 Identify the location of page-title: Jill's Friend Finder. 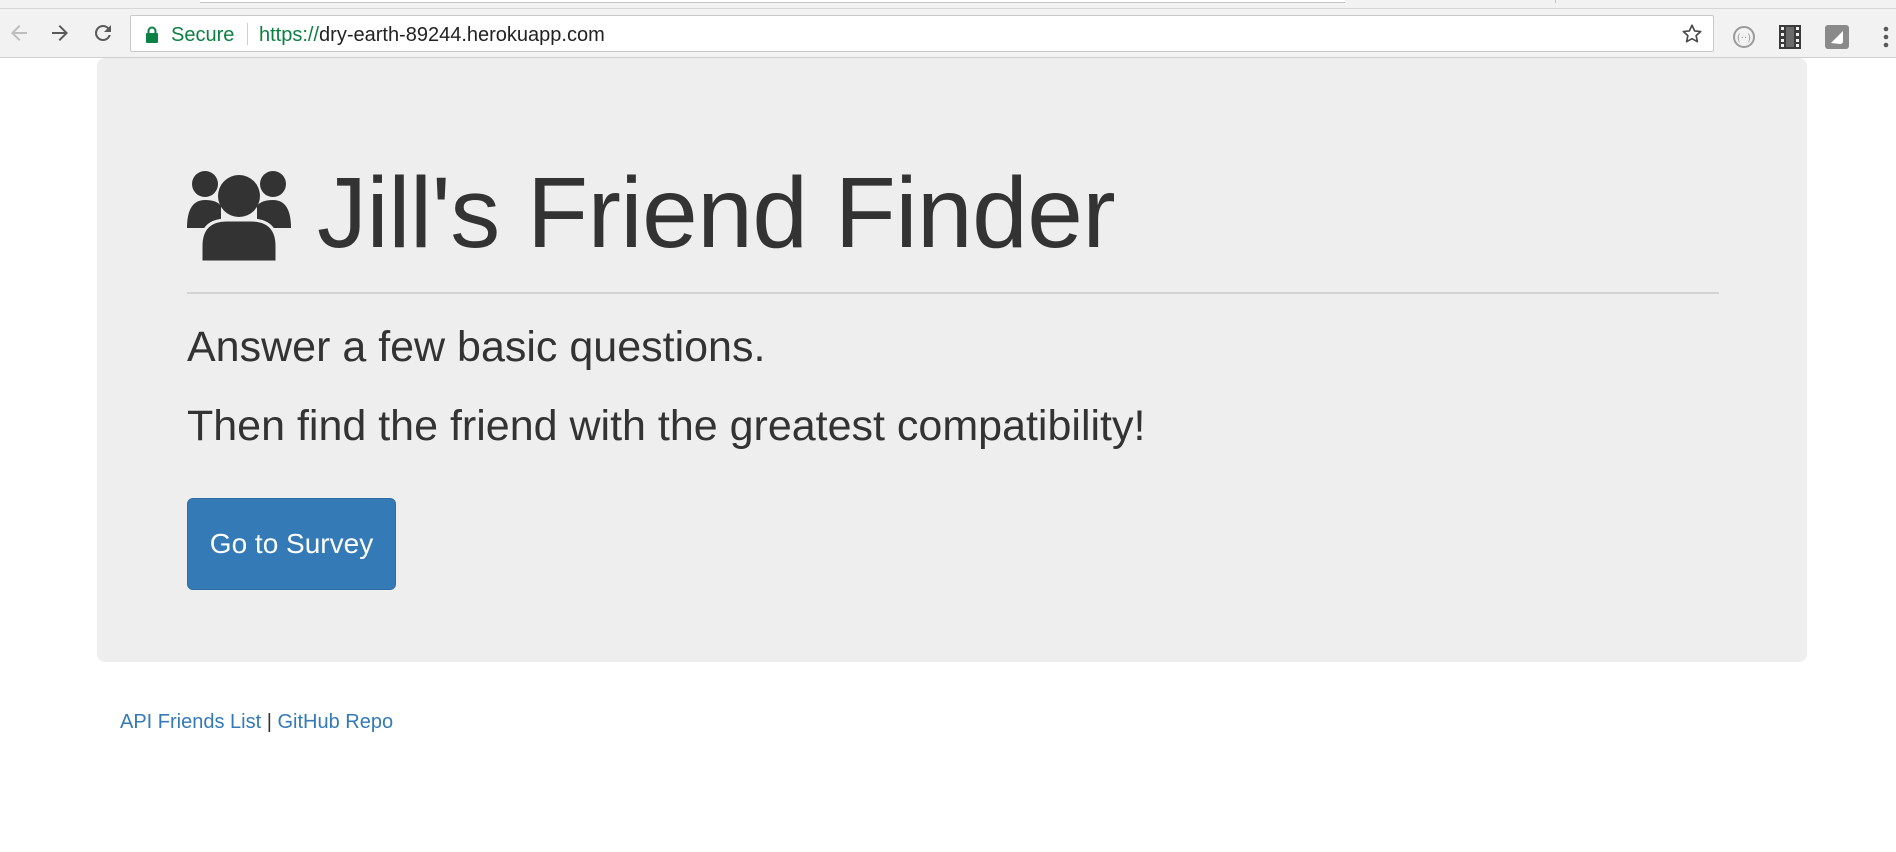
(716, 213).